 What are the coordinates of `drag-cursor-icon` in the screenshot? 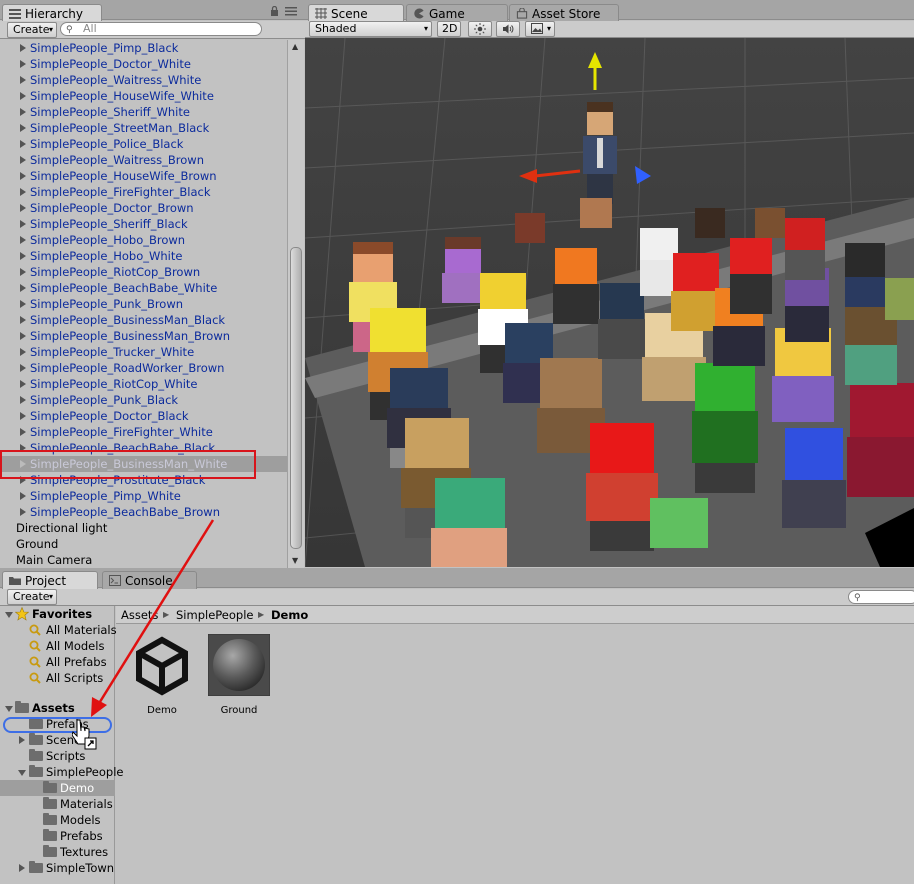 It's located at (84, 734).